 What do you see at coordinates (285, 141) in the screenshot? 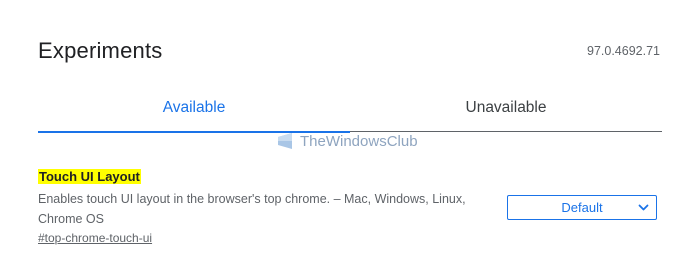
I see `windows-logo-icon` at bounding box center [285, 141].